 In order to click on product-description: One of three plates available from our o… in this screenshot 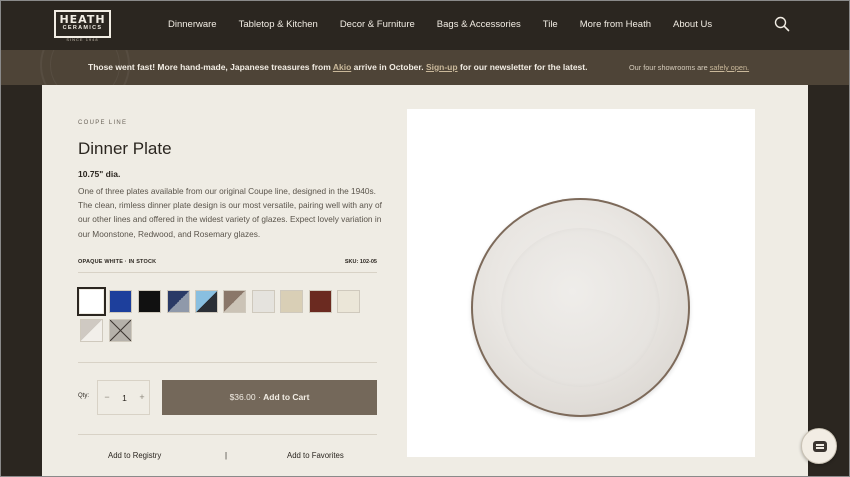, I will do `click(230, 212)`.